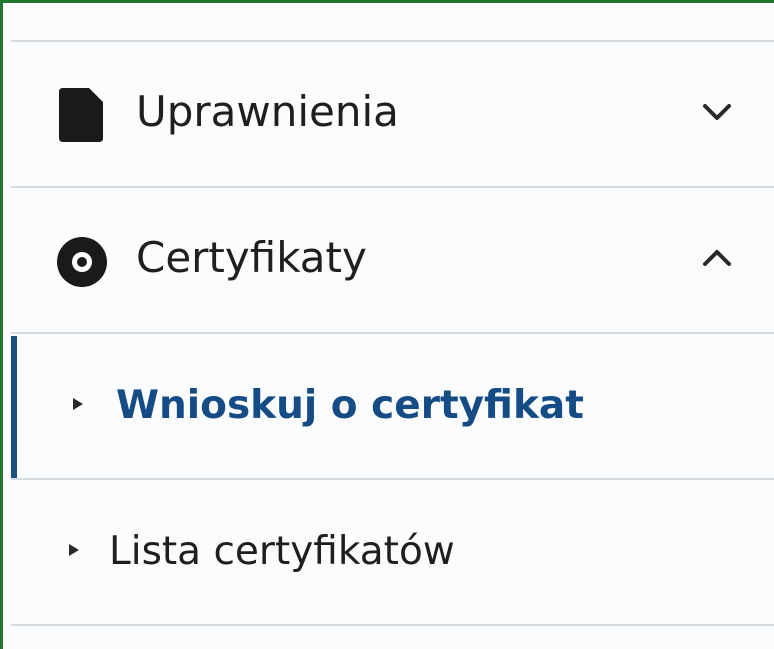 Image resolution: width=774 pixels, height=649 pixels. I want to click on menu-item-label: Uprawnienia, so click(267, 111).